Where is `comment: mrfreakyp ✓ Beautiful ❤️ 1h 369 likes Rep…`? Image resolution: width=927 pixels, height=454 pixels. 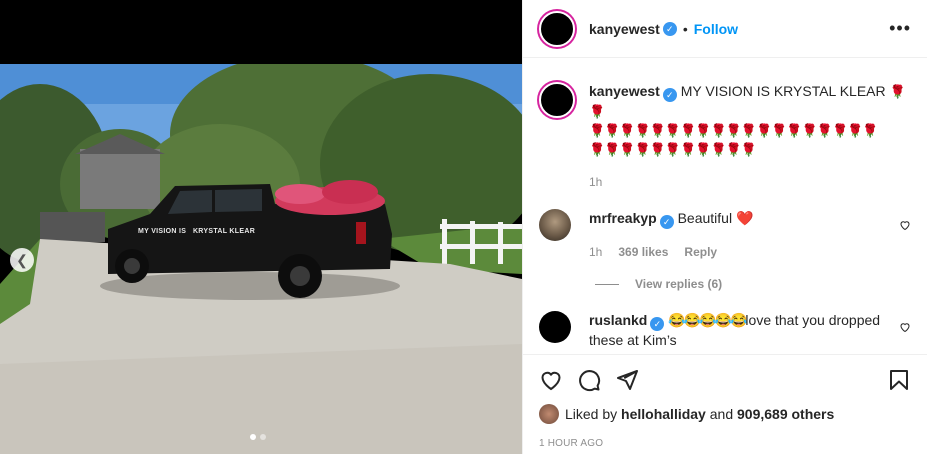
comment: mrfreakyp ✓ Beautiful ❤️ 1h 369 likes Rep… is located at coordinates (725, 235).